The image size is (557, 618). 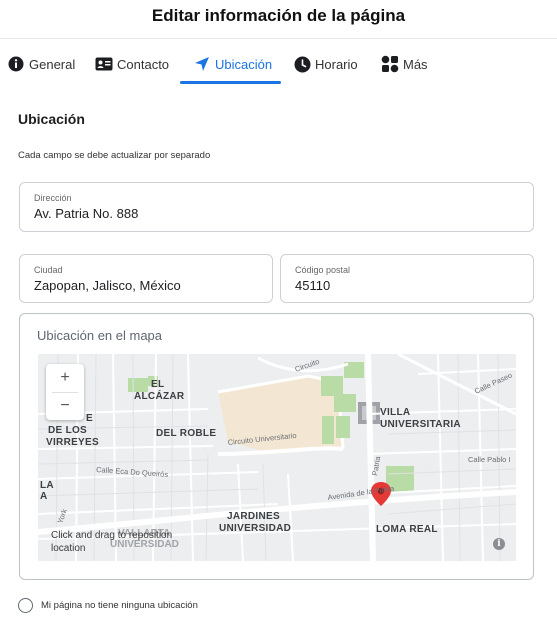 I want to click on location-arrow-icon, so click(x=202, y=64).